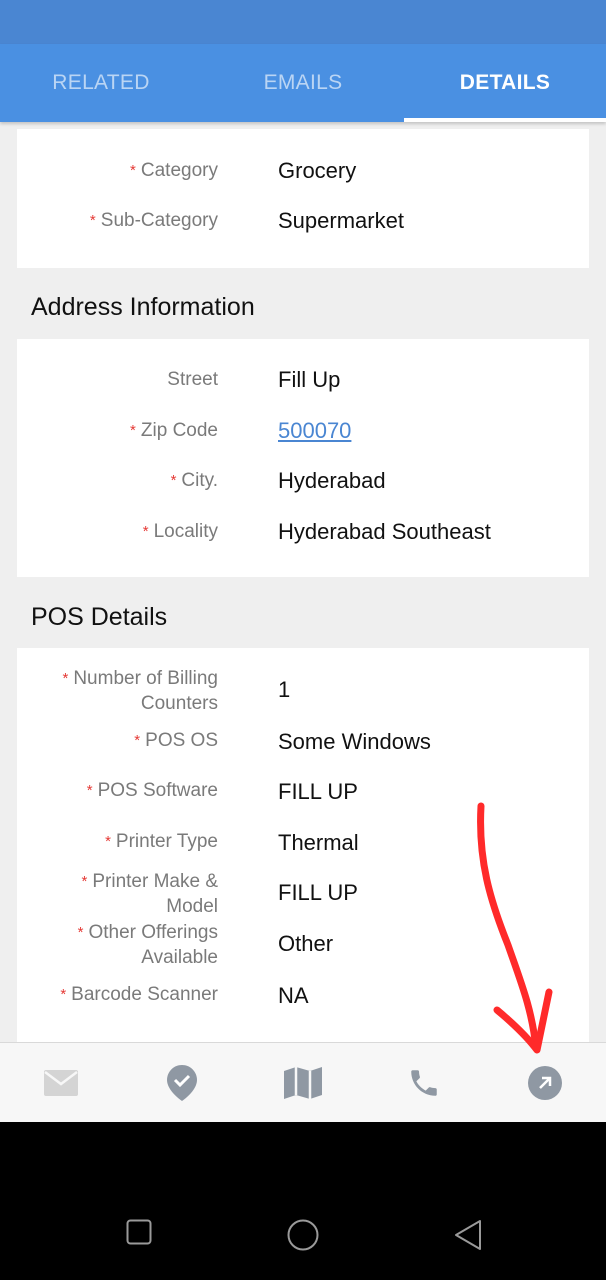 The width and height of the screenshot is (606, 1280). Describe the element at coordinates (166, 841) in the screenshot. I see `printer-type-label-text: Printer Type` at that location.